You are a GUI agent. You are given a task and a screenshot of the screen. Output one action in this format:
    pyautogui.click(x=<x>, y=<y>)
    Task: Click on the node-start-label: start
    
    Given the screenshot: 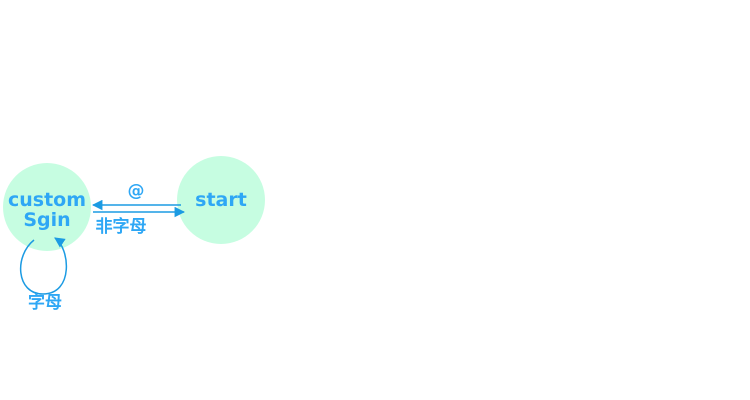 What is the action you would take?
    pyautogui.click(x=221, y=200)
    